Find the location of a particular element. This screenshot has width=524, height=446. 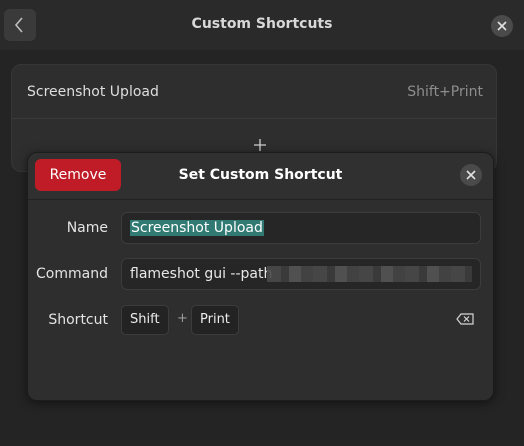

dialog-header: Remove Set Custom Shortcut is located at coordinates (260, 176).